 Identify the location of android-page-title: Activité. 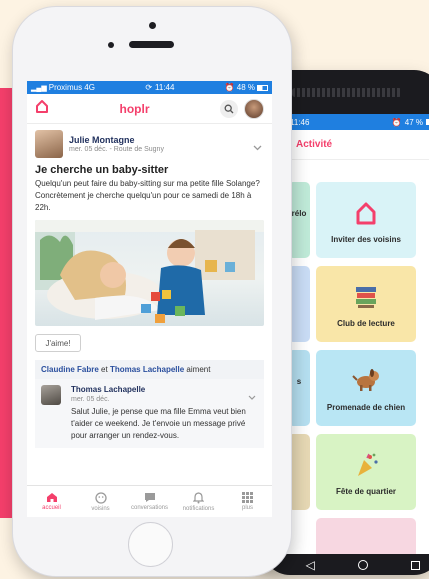
(356, 145).